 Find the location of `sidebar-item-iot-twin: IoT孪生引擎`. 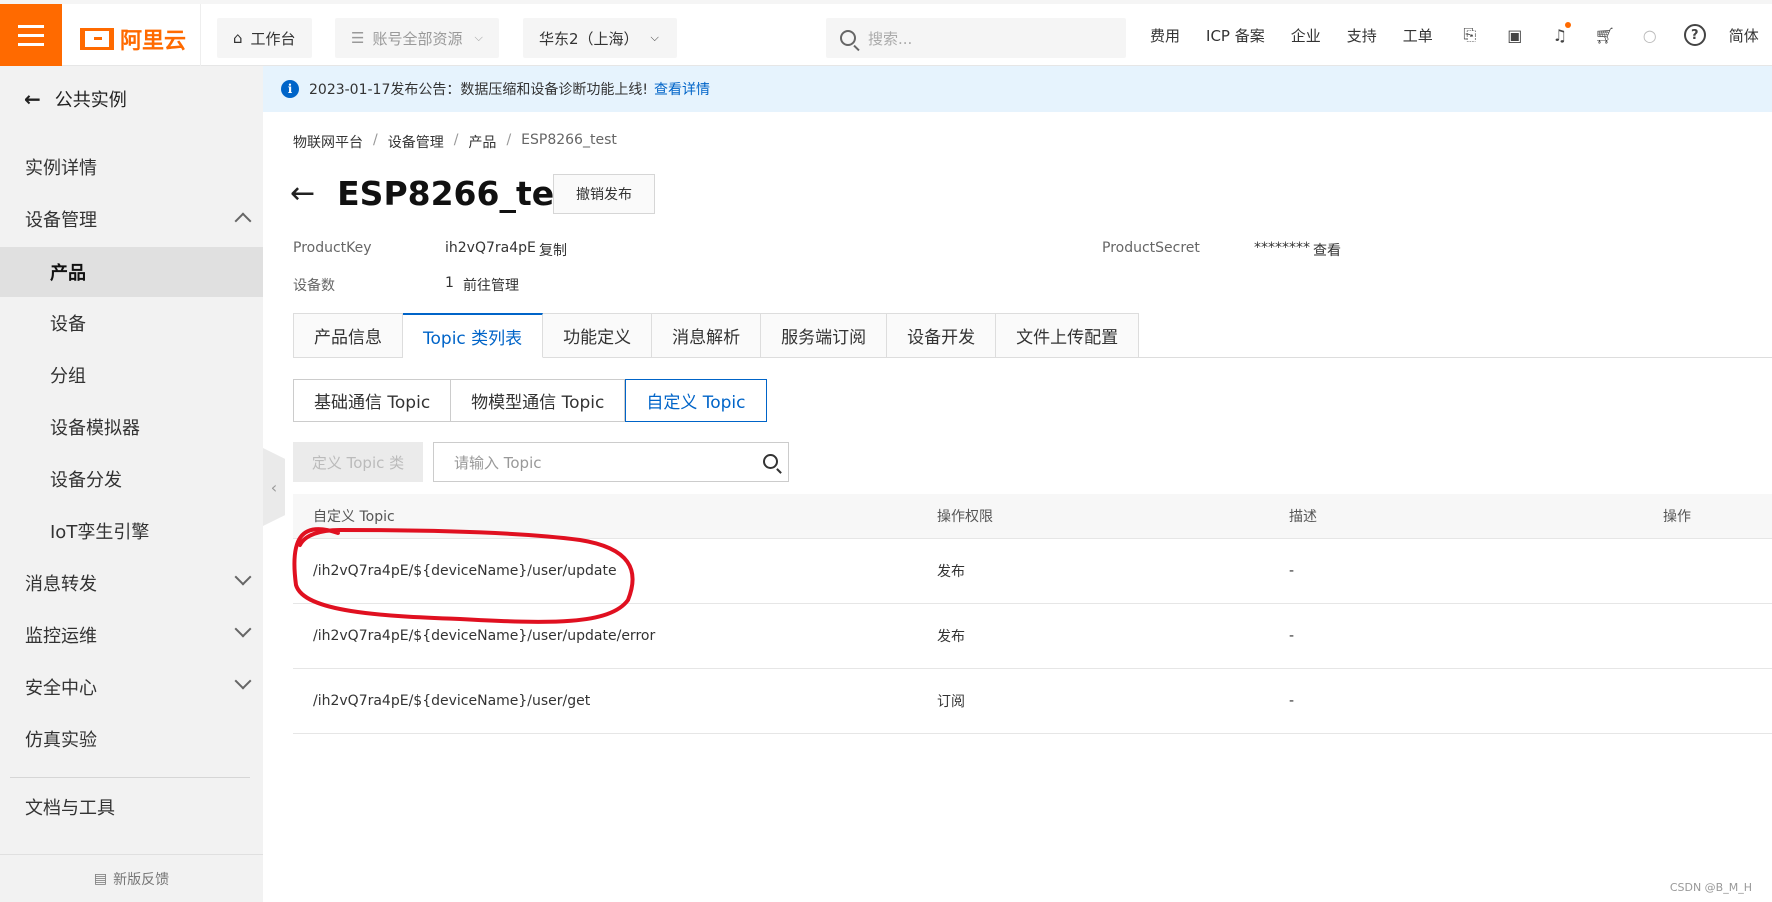

sidebar-item-iot-twin: IoT孪生引擎 is located at coordinates (131, 531).